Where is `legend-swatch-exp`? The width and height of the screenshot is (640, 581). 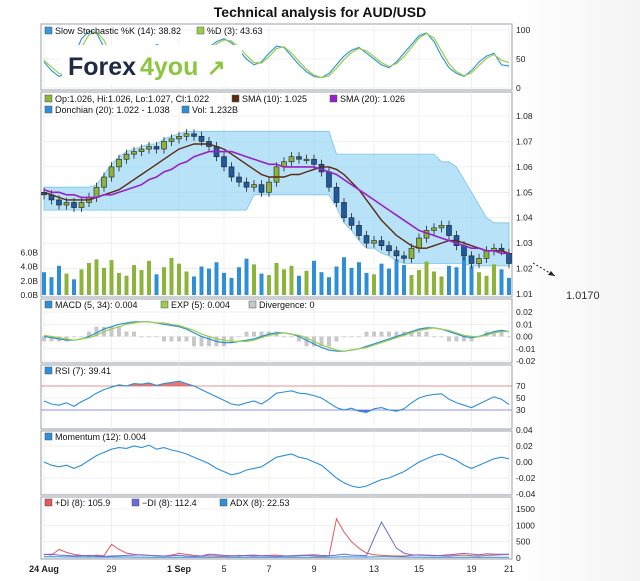
legend-swatch-exp is located at coordinates (164, 304).